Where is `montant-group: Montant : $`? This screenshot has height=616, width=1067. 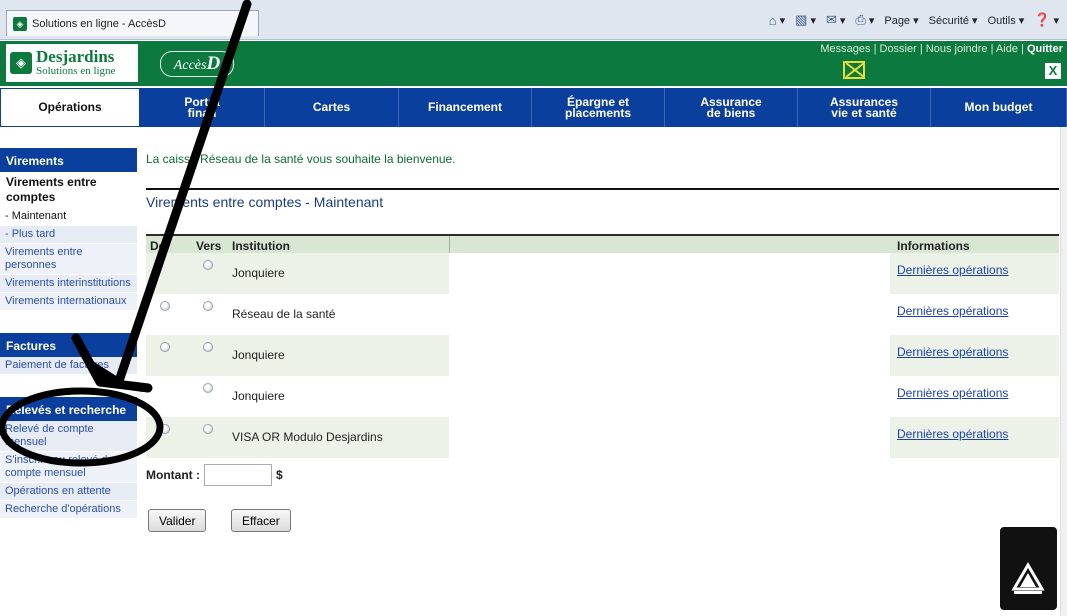 montant-group: Montant : $ is located at coordinates (214, 475).